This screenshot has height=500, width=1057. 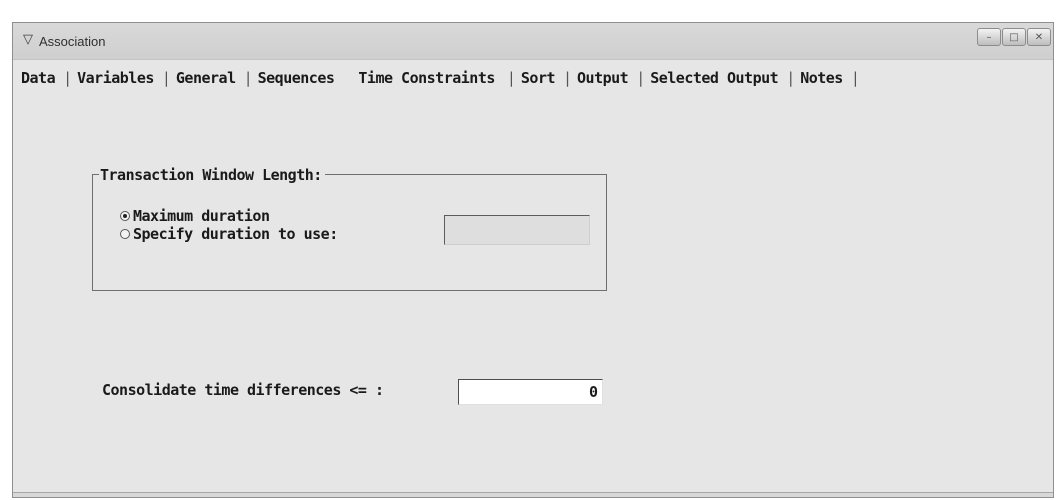 I want to click on minimize-button: –, so click(x=989, y=37).